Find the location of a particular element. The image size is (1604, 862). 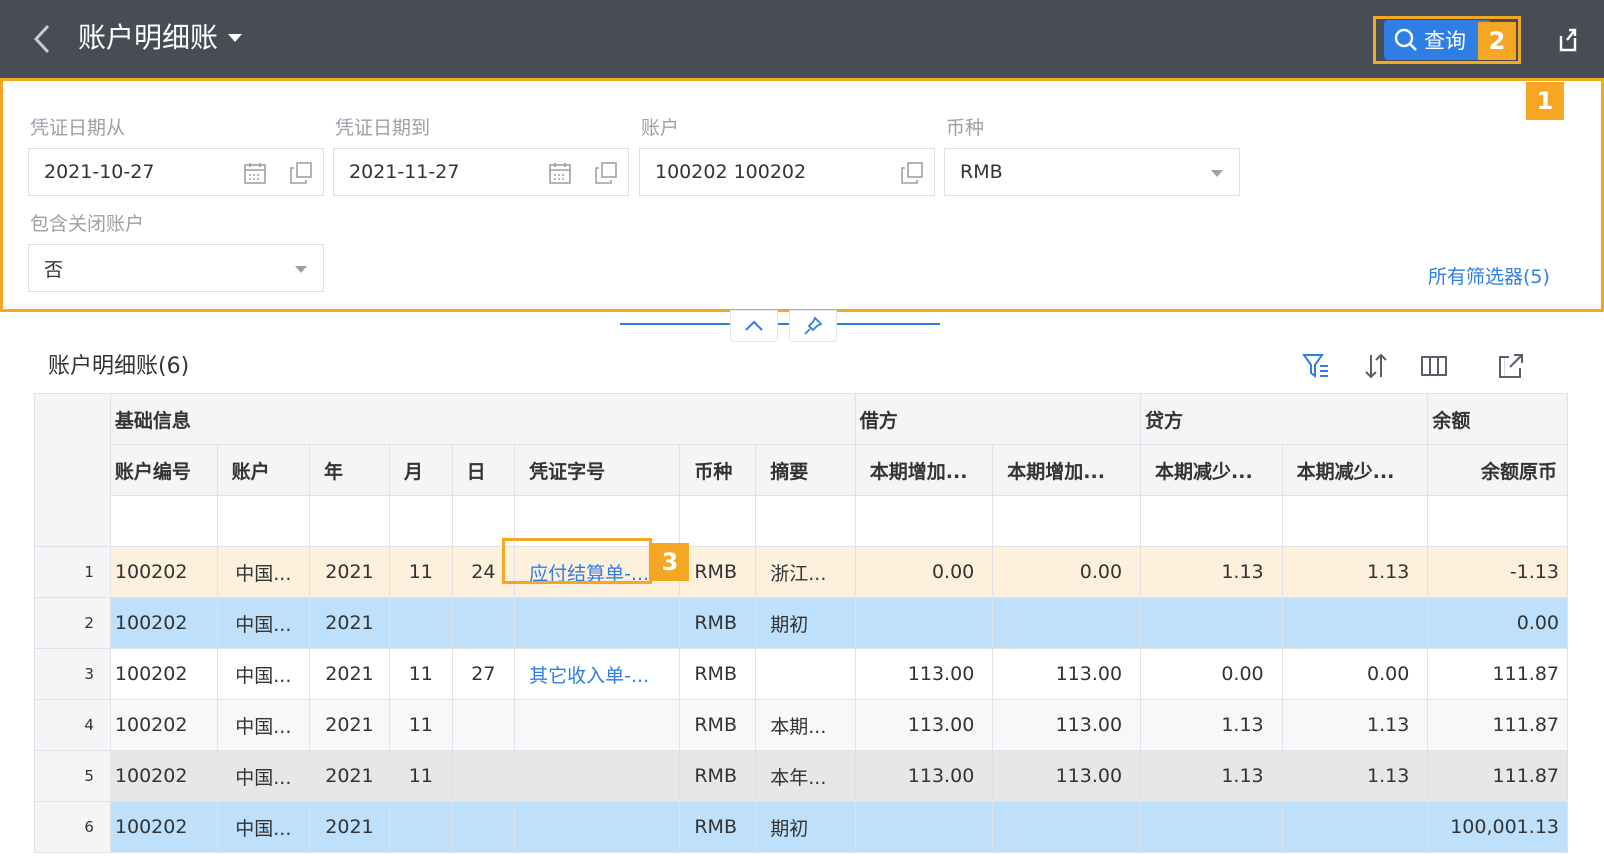

table-row: 2 100202 中国... 2021 RMB 期初 0.00 is located at coordinates (801, 623).